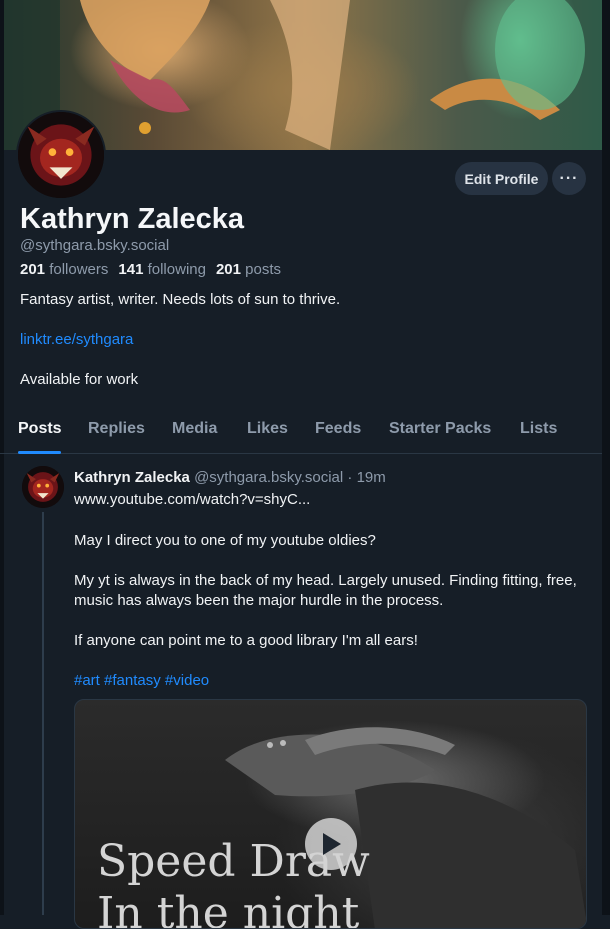 The height and width of the screenshot is (929, 610). I want to click on post-author-handle: @sythgara.bsky.social, so click(268, 477).